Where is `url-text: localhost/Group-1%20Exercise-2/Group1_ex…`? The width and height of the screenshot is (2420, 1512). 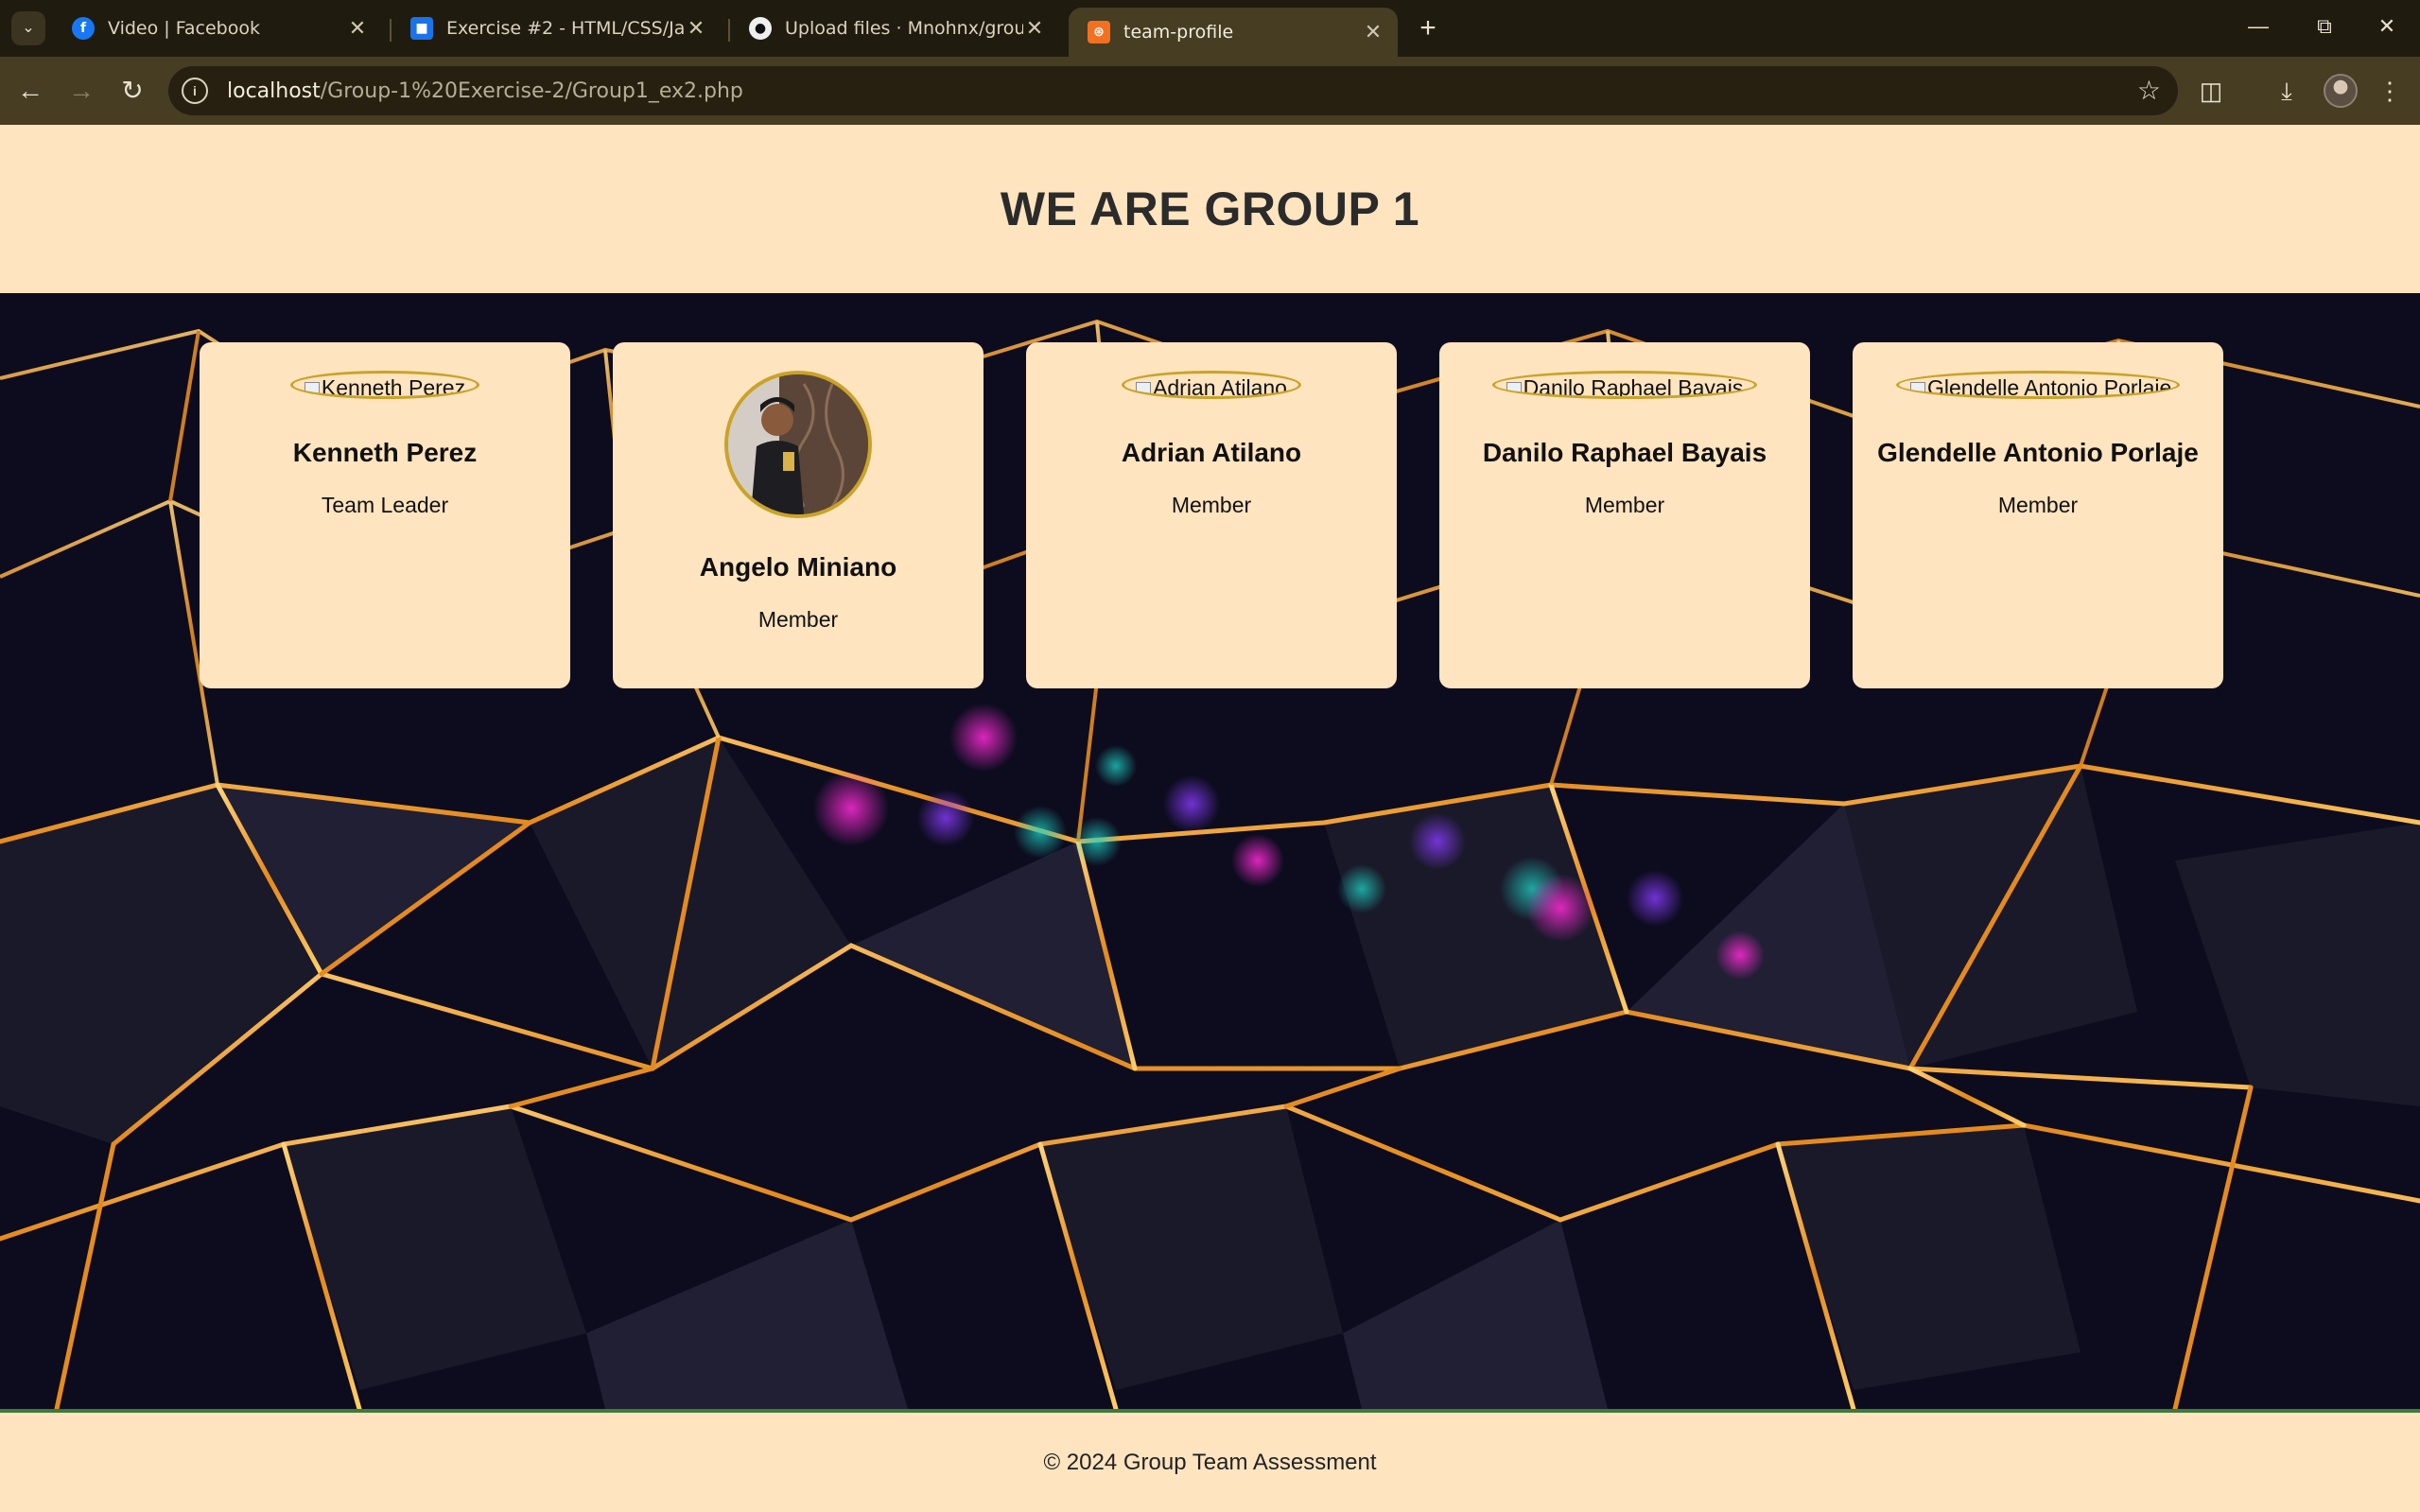 url-text: localhost/Group-1%20Exercise-2/Group1_ex… is located at coordinates (485, 91).